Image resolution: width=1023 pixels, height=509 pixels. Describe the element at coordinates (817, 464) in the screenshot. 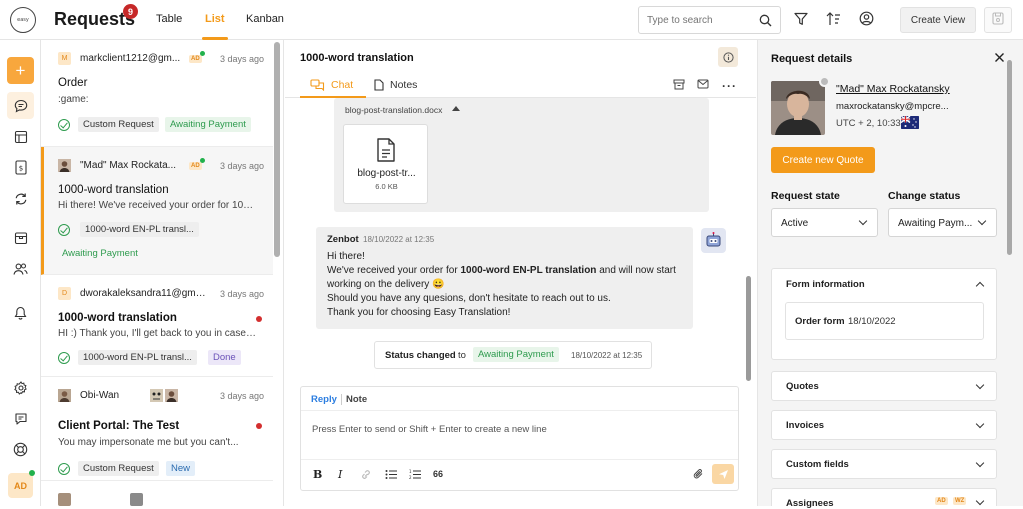

I see `section-title: Custom fields` at that location.